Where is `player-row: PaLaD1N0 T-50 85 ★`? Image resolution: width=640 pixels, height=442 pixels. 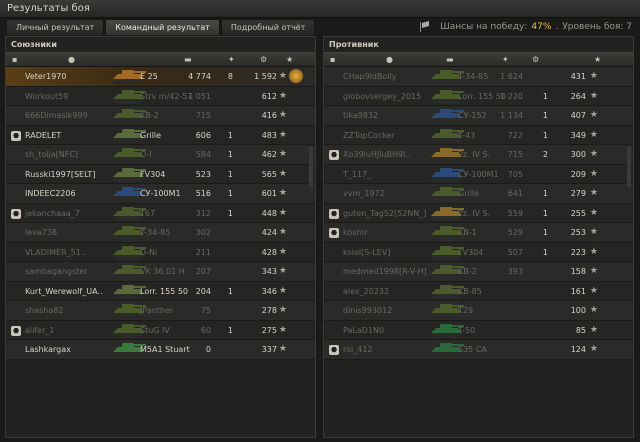
player-row: PaLaD1N0 T-50 85 ★ is located at coordinates (478, 330).